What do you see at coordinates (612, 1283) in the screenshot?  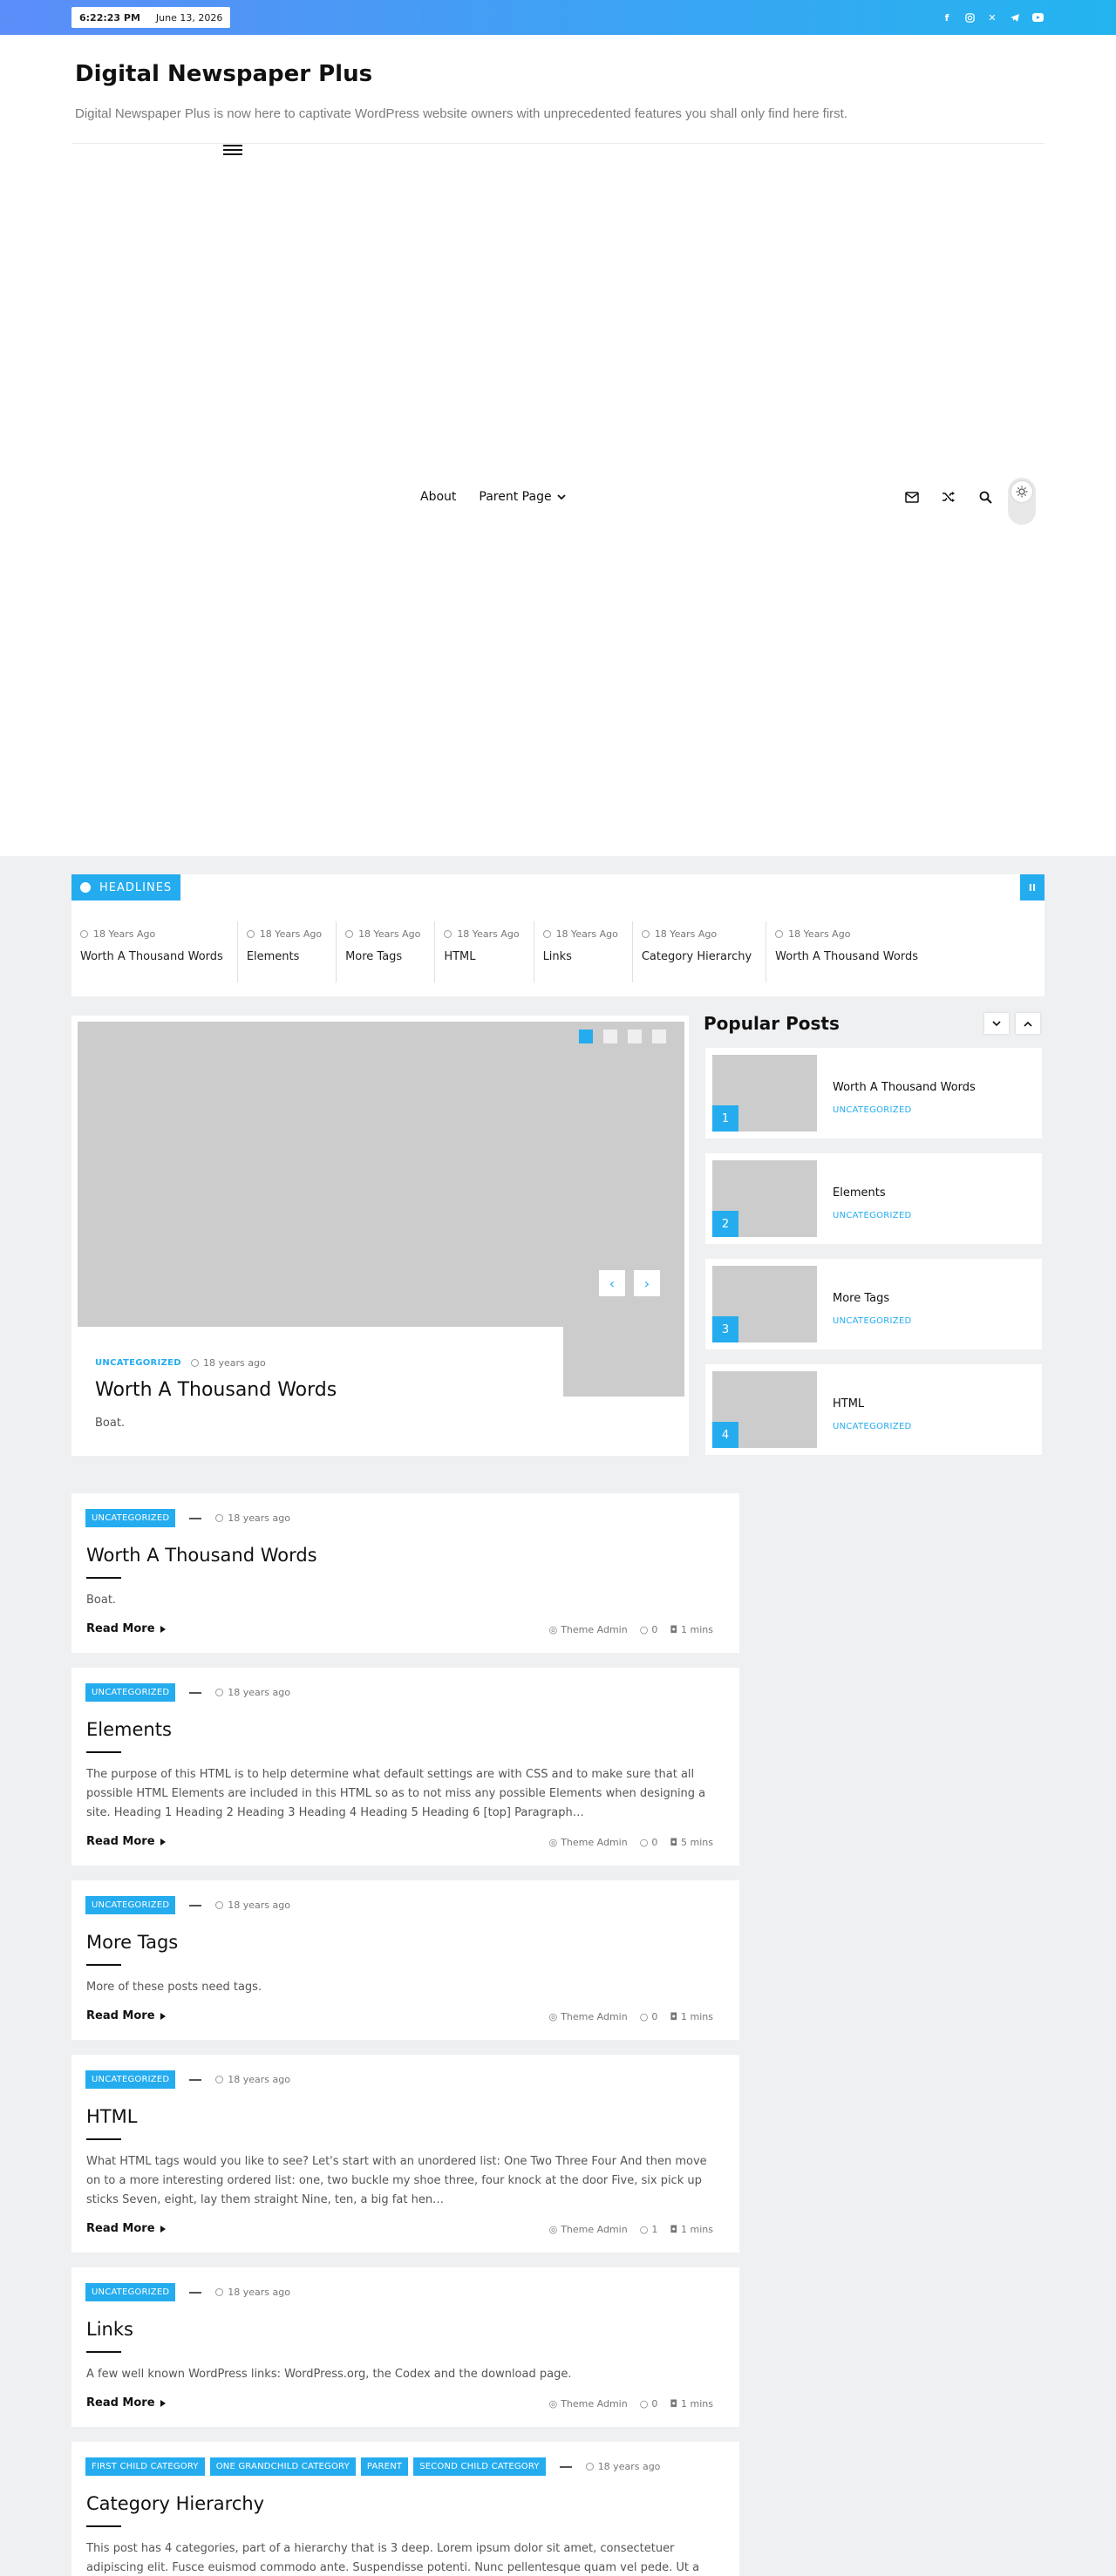 I see `chevron-left-icon: ‹` at bounding box center [612, 1283].